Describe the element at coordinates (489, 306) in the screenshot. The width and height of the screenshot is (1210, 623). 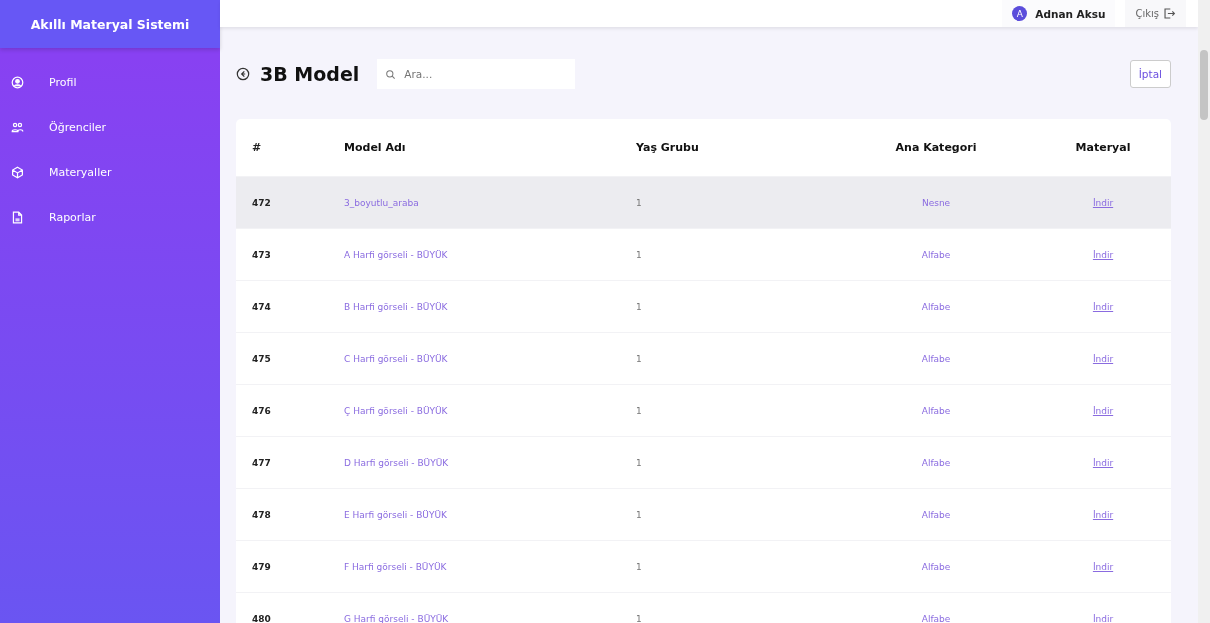
I see `table-cell: B Harfi görseli - BÜYÜK` at that location.